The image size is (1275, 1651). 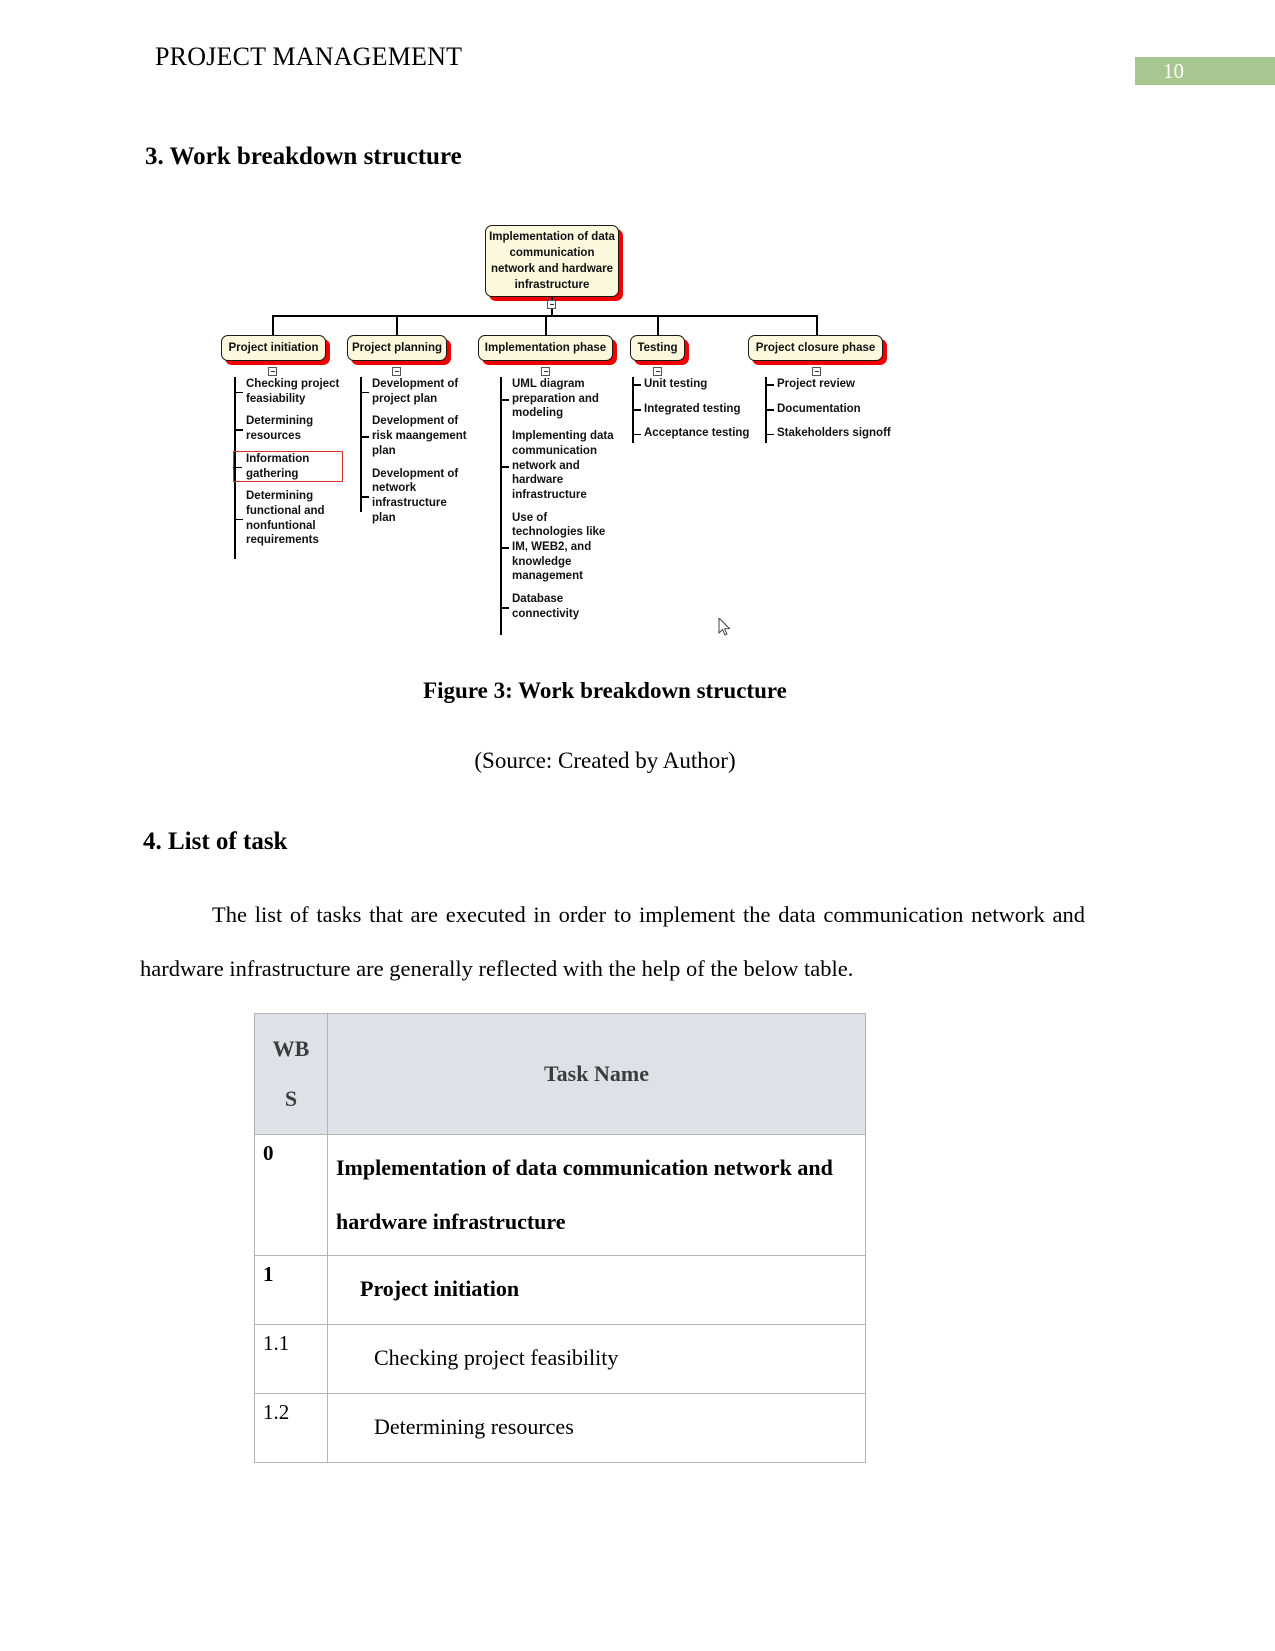 I want to click on wbs-node-project-planning: Project planning, so click(x=397, y=348).